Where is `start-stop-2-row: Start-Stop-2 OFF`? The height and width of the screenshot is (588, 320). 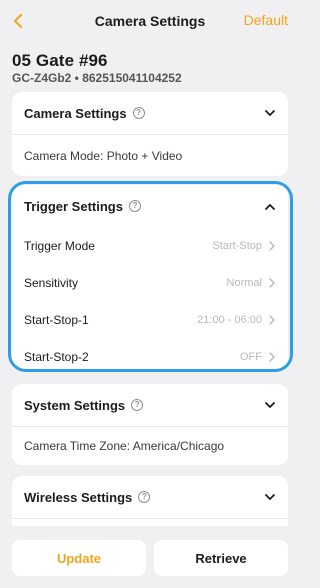
start-stop-2-row: Start-Stop-2 OFF is located at coordinates (150, 353).